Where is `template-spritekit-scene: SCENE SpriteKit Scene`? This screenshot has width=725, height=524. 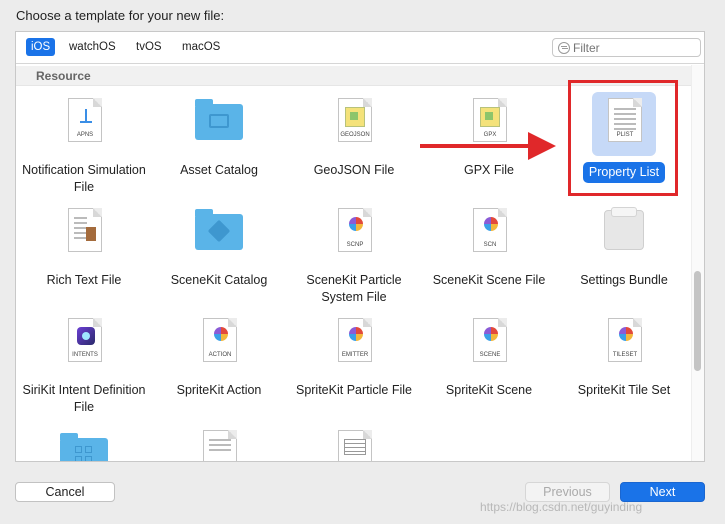 template-spritekit-scene: SCENE SpriteKit Scene is located at coordinates (489, 355).